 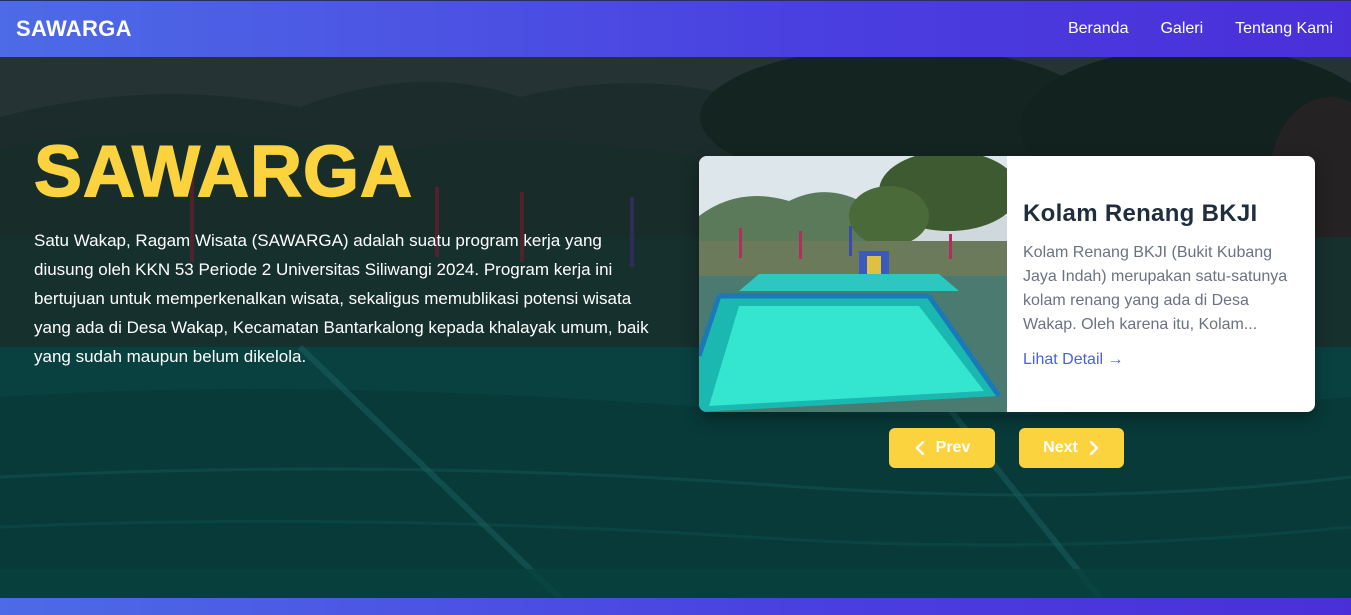 I want to click on next-label: Next, so click(x=1060, y=447).